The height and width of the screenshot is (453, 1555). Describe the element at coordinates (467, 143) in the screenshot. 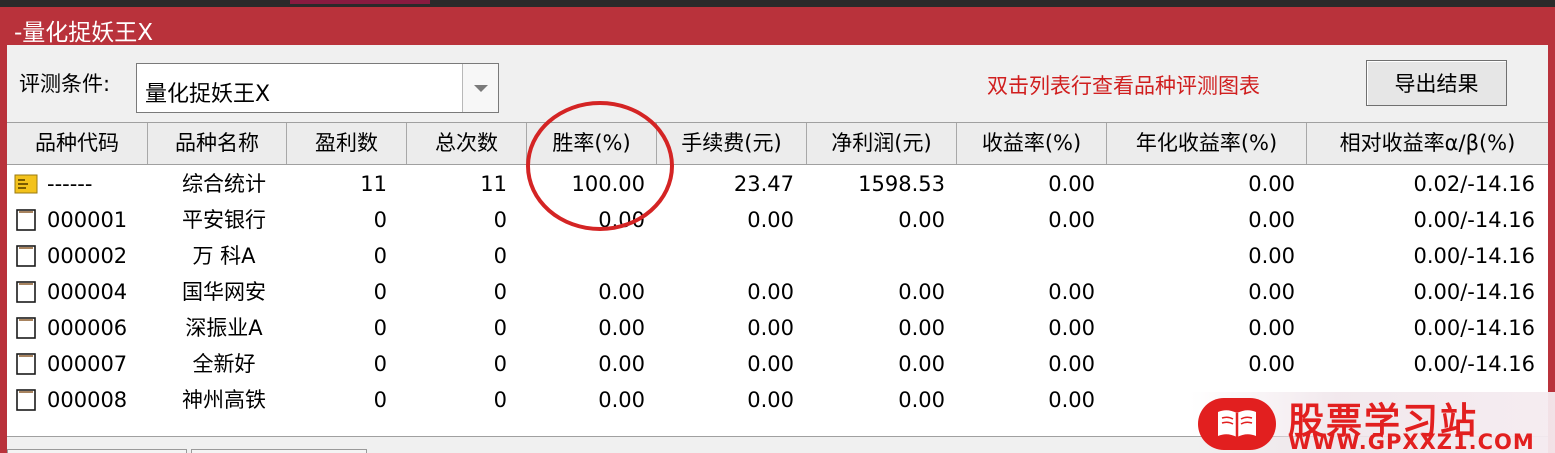

I see `col-header-total: 总次数` at that location.